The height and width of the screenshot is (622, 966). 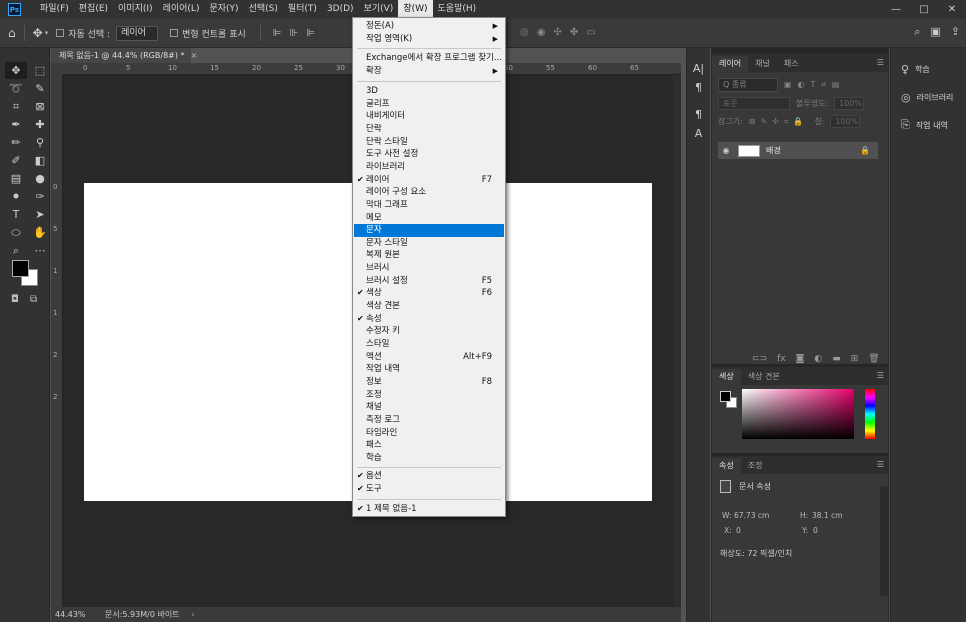 What do you see at coordinates (698, 114) in the screenshot?
I see `paragraph-styles-icon: ¶` at bounding box center [698, 114].